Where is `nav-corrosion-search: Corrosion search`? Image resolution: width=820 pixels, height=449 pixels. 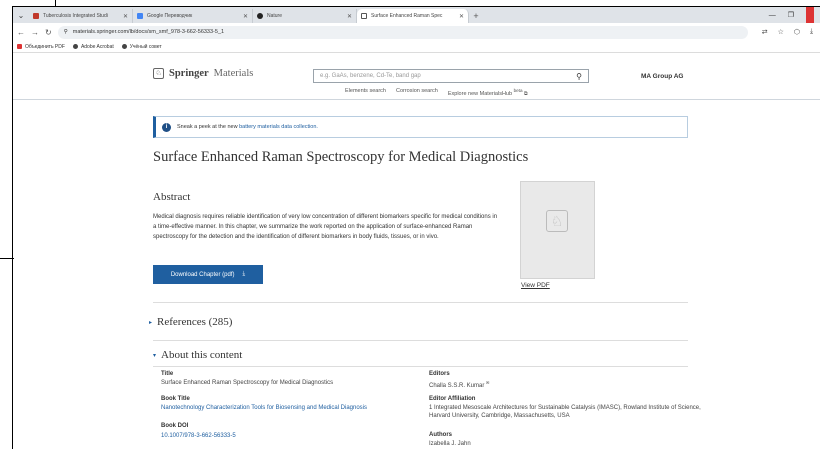
nav-corrosion-search: Corrosion search is located at coordinates (417, 92).